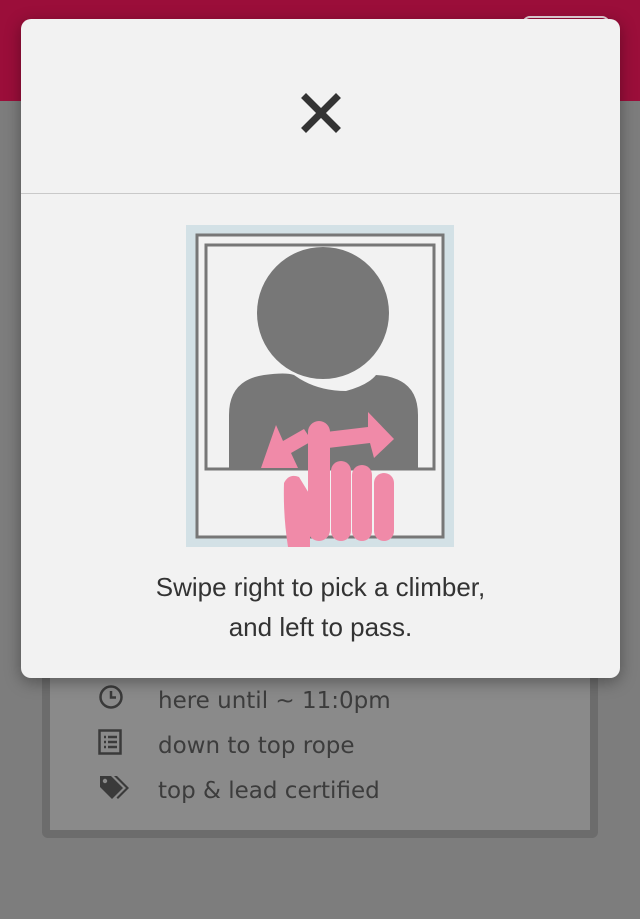  I want to click on tags-icon, so click(128, 790).